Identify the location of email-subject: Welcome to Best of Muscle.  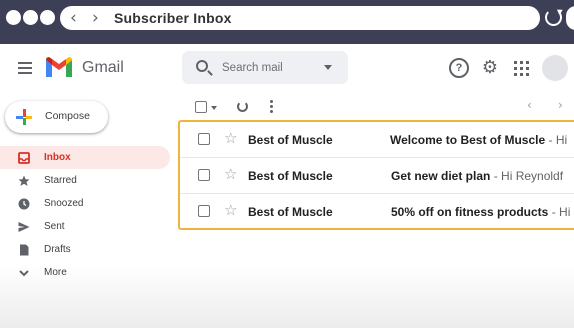
(468, 140).